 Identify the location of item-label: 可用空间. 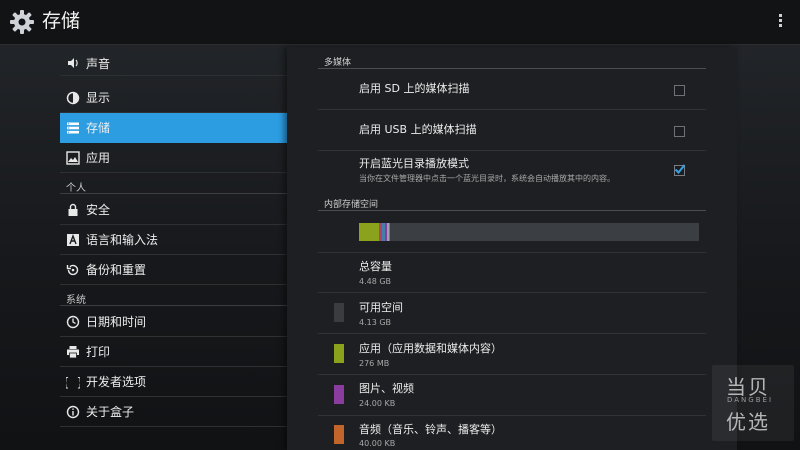
(381, 307).